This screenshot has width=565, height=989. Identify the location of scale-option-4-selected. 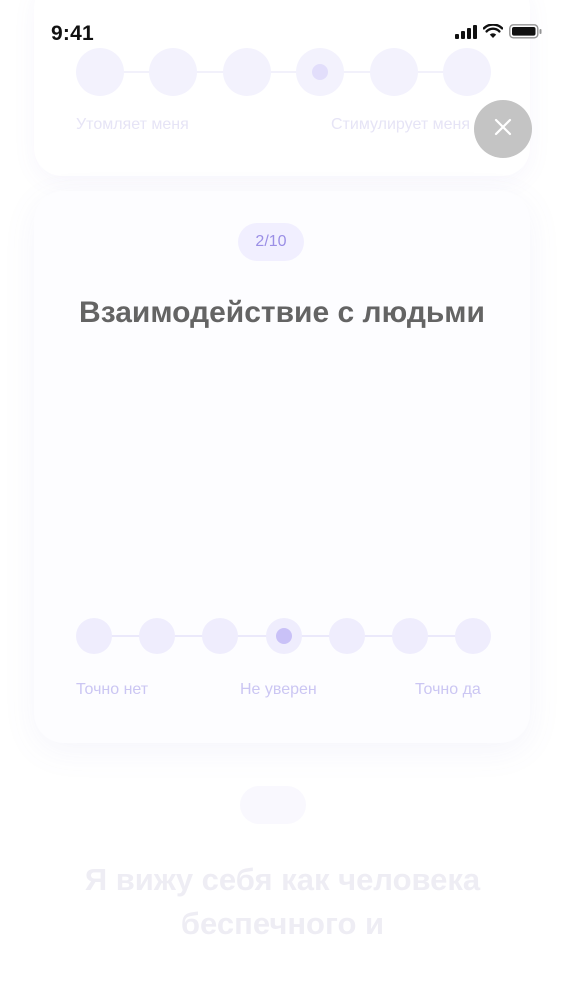
(284, 636).